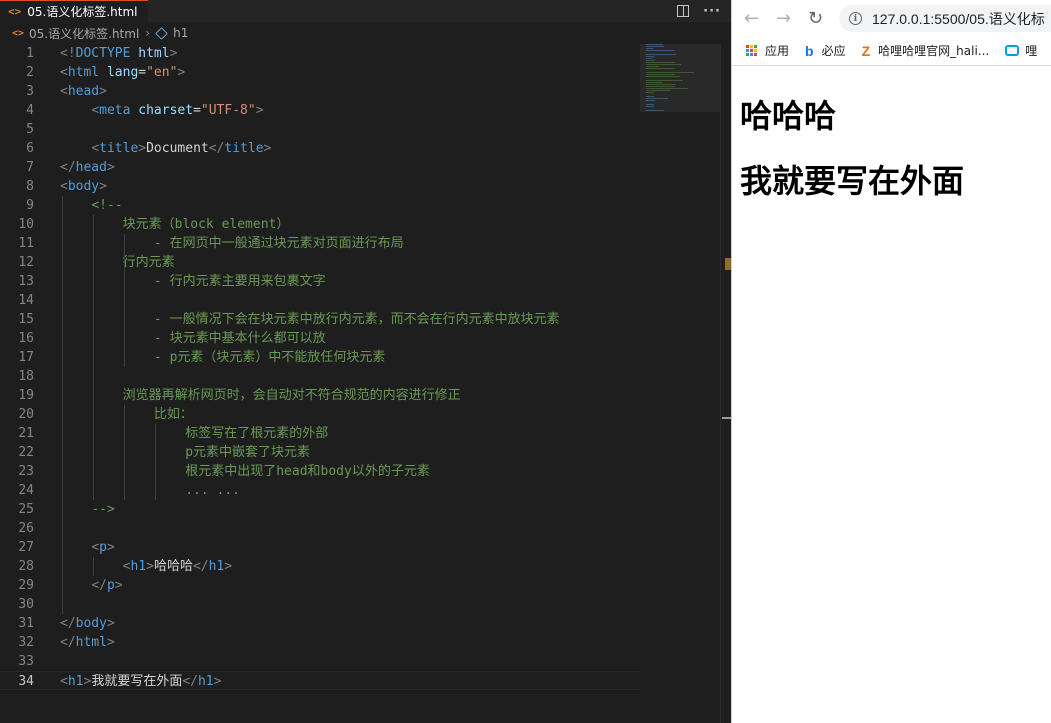  What do you see at coordinates (91, 205) in the screenshot?
I see `code-content: <!--` at bounding box center [91, 205].